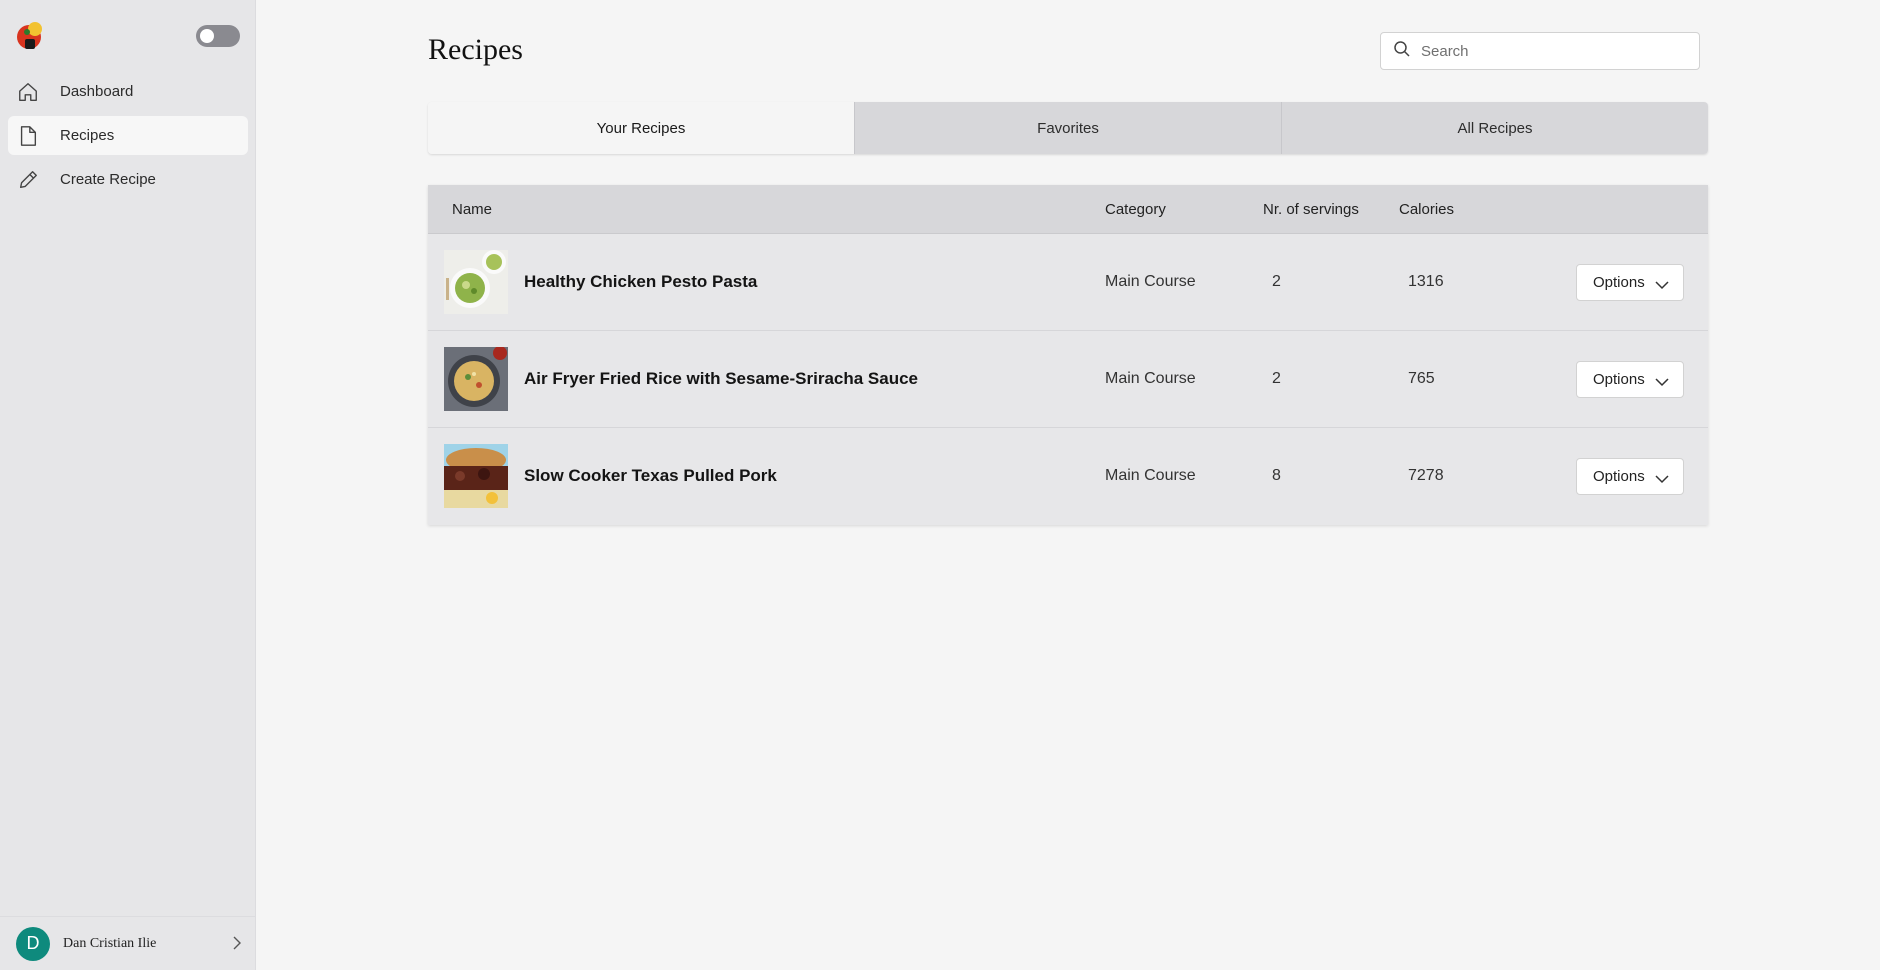 This screenshot has height=970, width=1880. Describe the element at coordinates (650, 476) in the screenshot. I see `recipe-name: Slow Cooker Texas Pulled Pork` at that location.